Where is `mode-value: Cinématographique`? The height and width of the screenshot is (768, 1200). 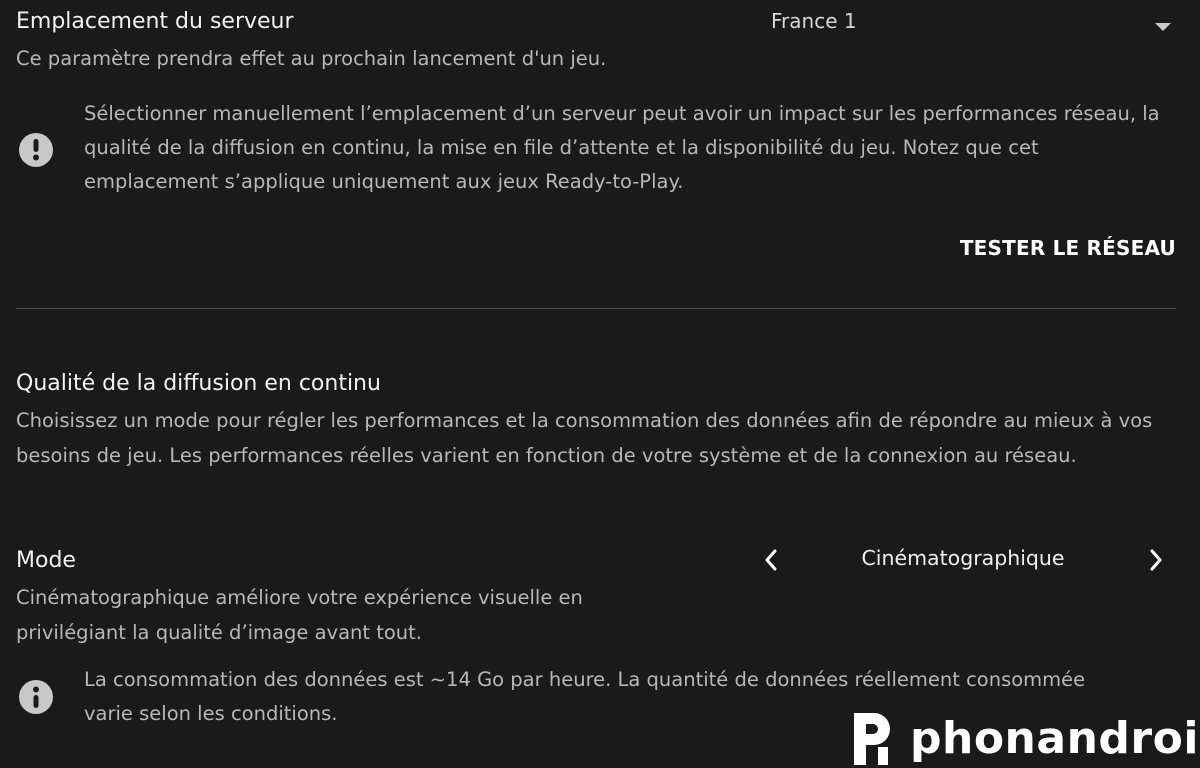 mode-value: Cinématographique is located at coordinates (963, 558).